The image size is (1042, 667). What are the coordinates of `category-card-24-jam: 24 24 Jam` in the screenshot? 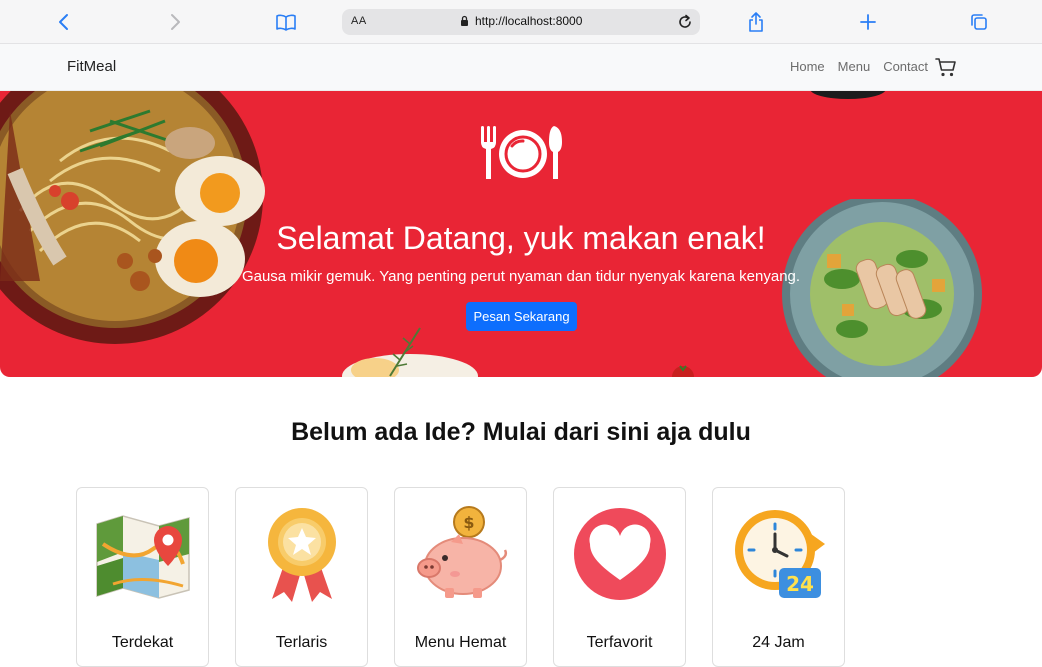 It's located at (778, 577).